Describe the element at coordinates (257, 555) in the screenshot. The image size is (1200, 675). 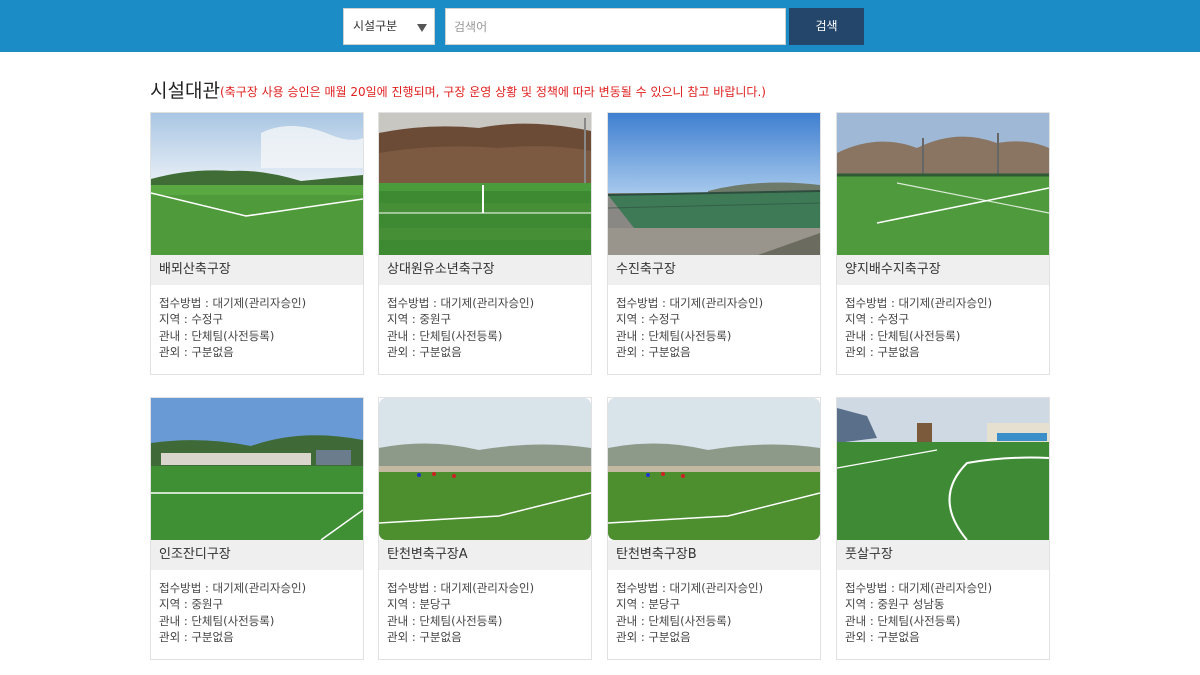
I see `facility-name: 인조잔디구장` at that location.